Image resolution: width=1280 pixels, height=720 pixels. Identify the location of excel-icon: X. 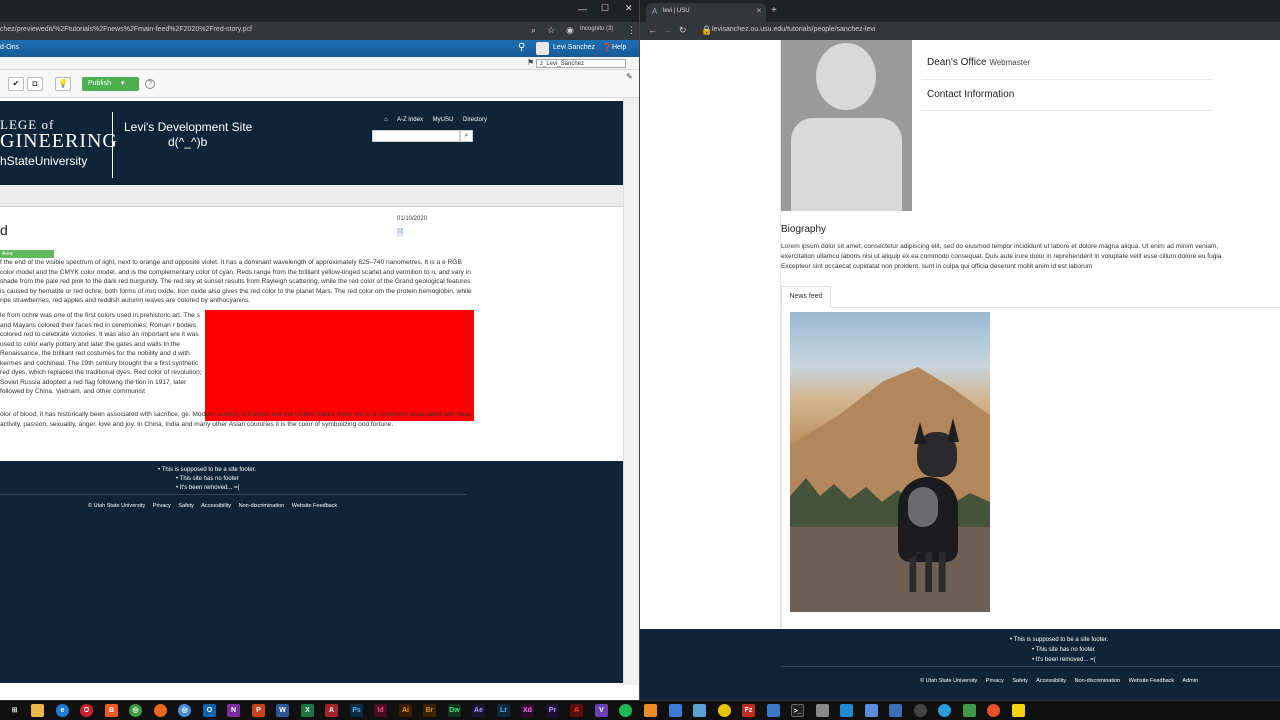
(307, 710).